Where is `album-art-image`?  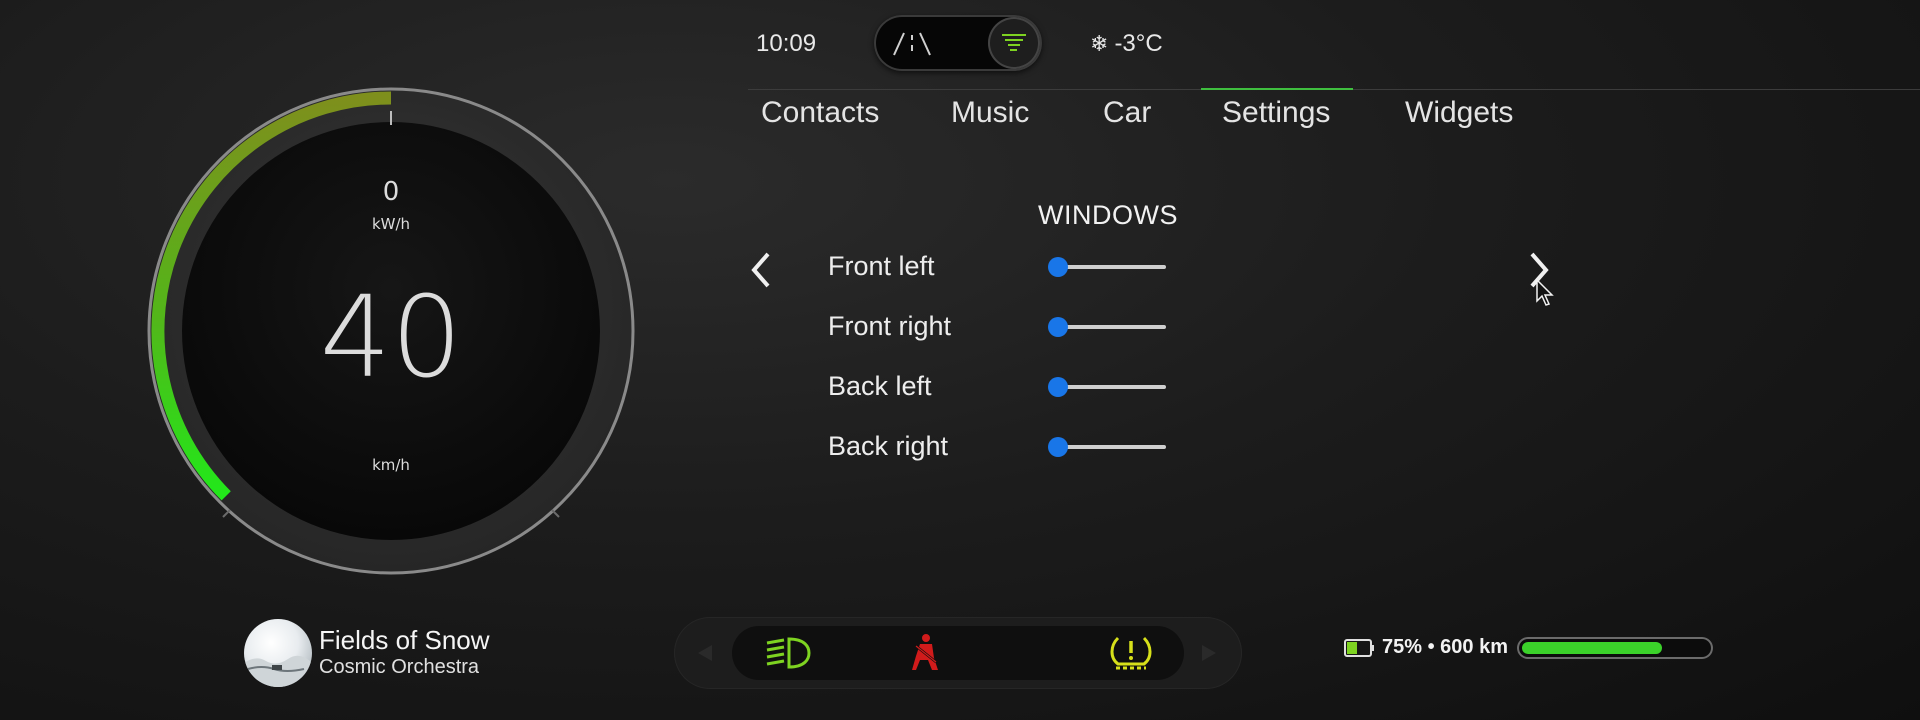 album-art-image is located at coordinates (278, 671).